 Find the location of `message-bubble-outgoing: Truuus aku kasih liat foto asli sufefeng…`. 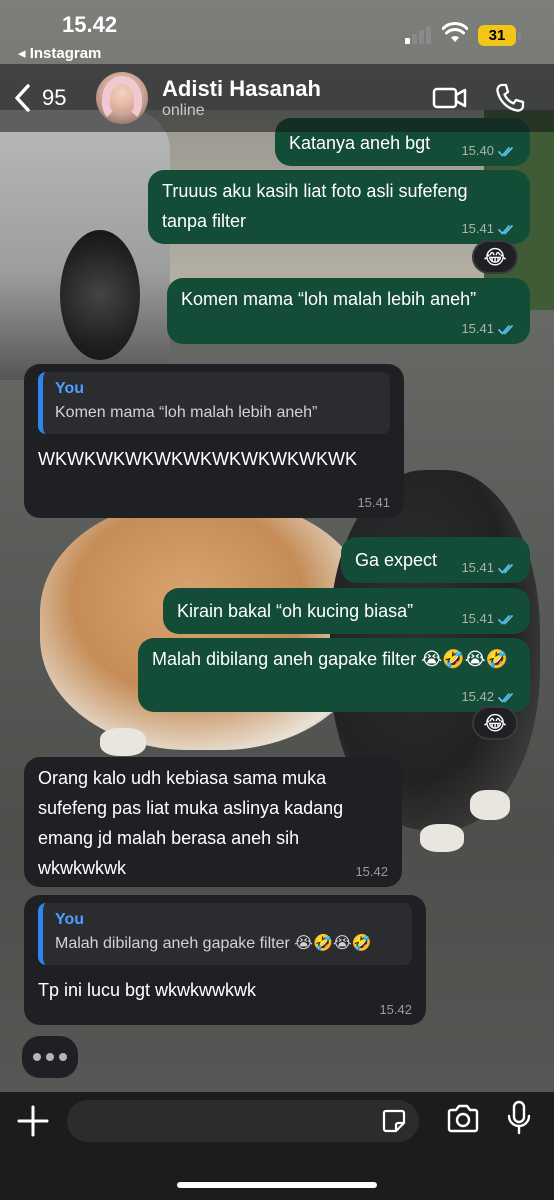

message-bubble-outgoing: Truuus aku kasih liat foto asli sufefeng… is located at coordinates (339, 207).